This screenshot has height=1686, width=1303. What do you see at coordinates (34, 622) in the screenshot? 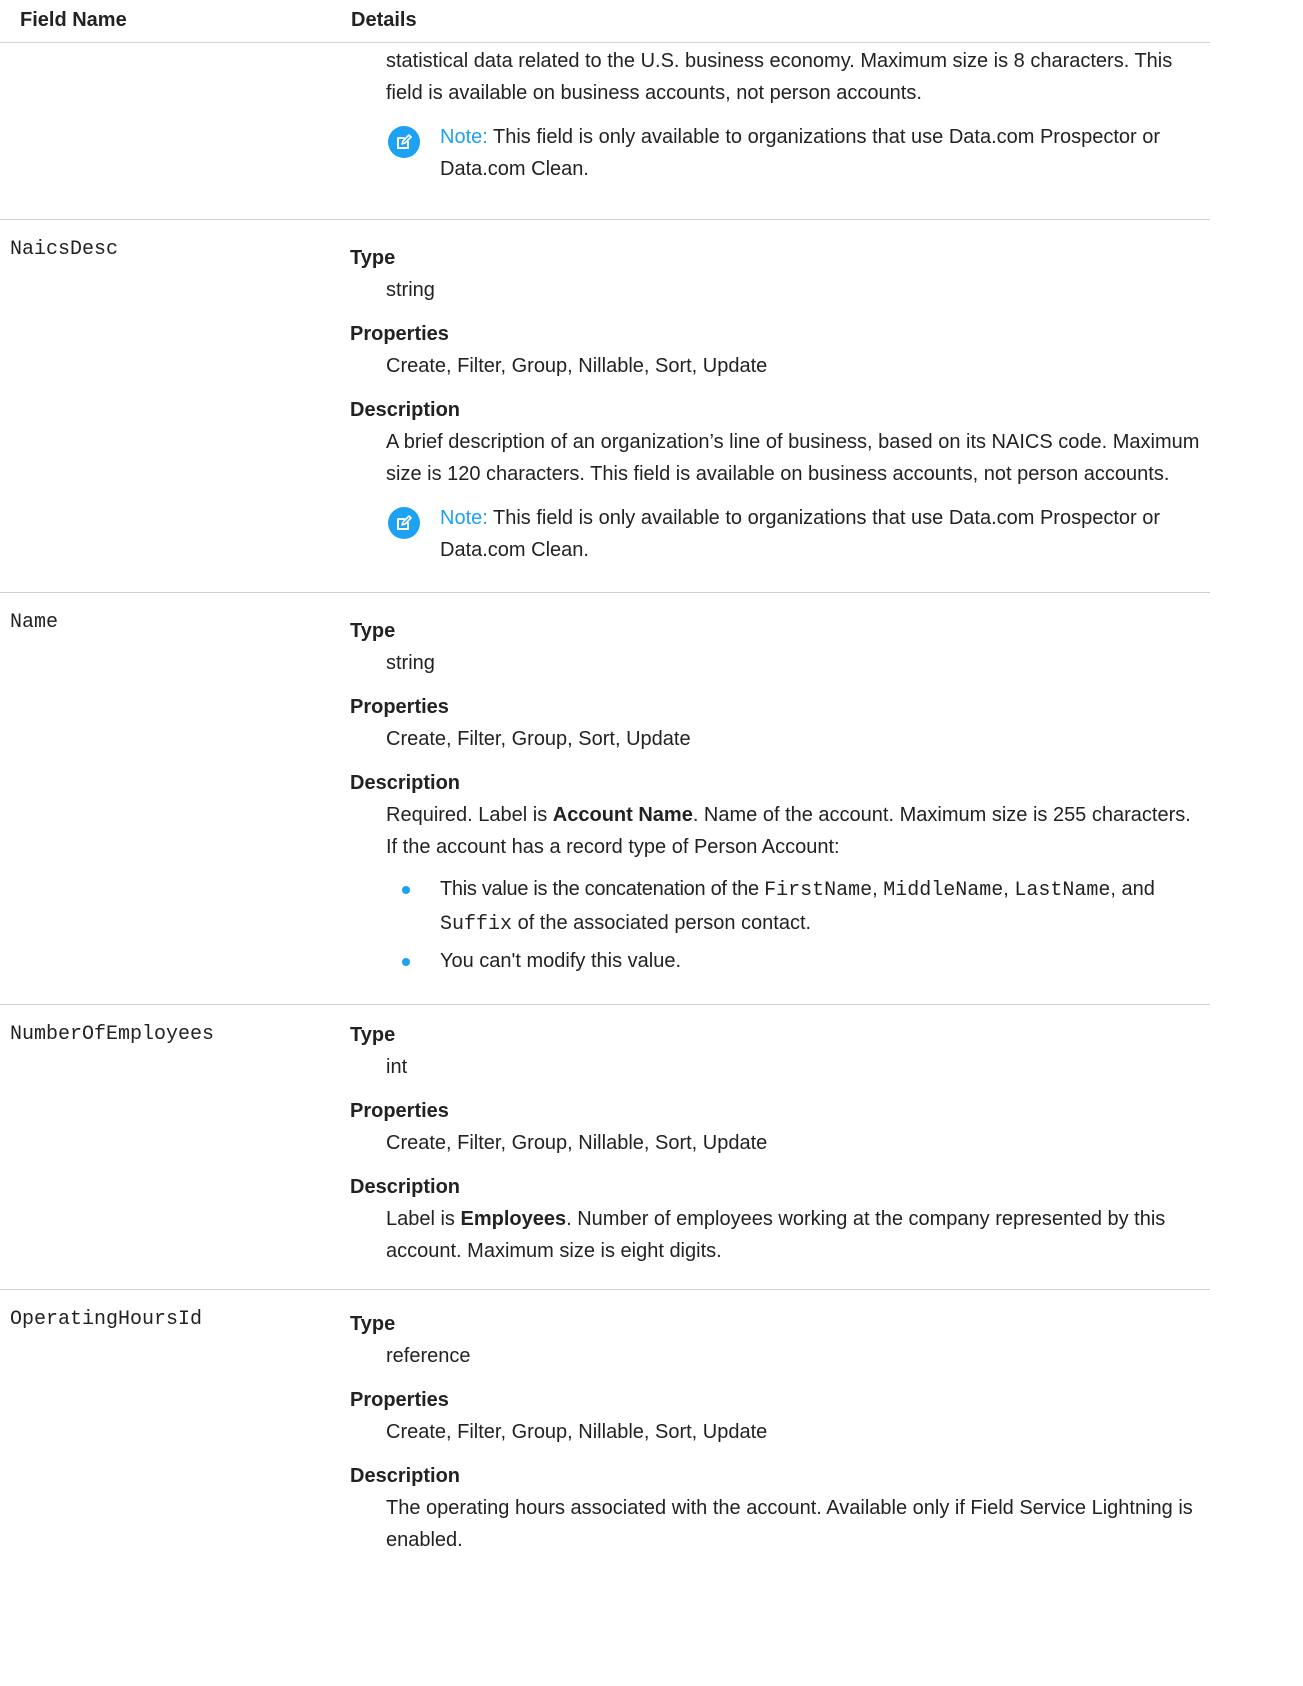
I see `field-name-name: Name` at bounding box center [34, 622].